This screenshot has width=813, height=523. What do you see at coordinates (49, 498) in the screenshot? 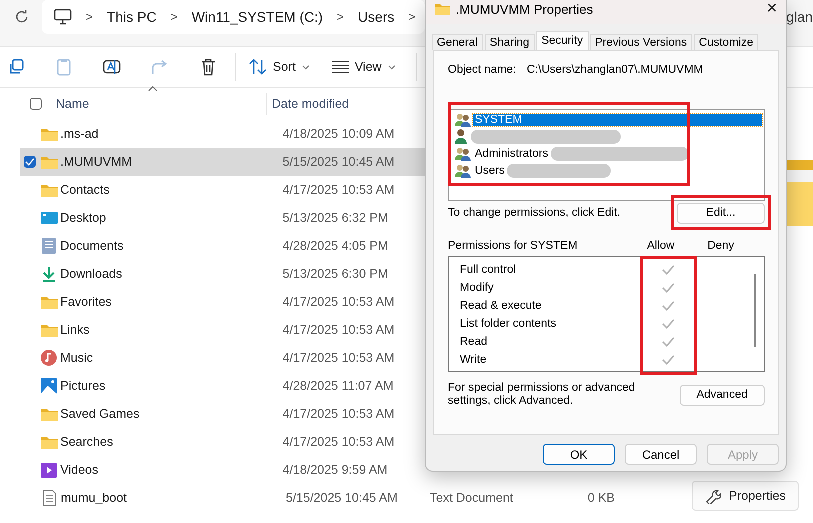
I see `text-file-icon` at bounding box center [49, 498].